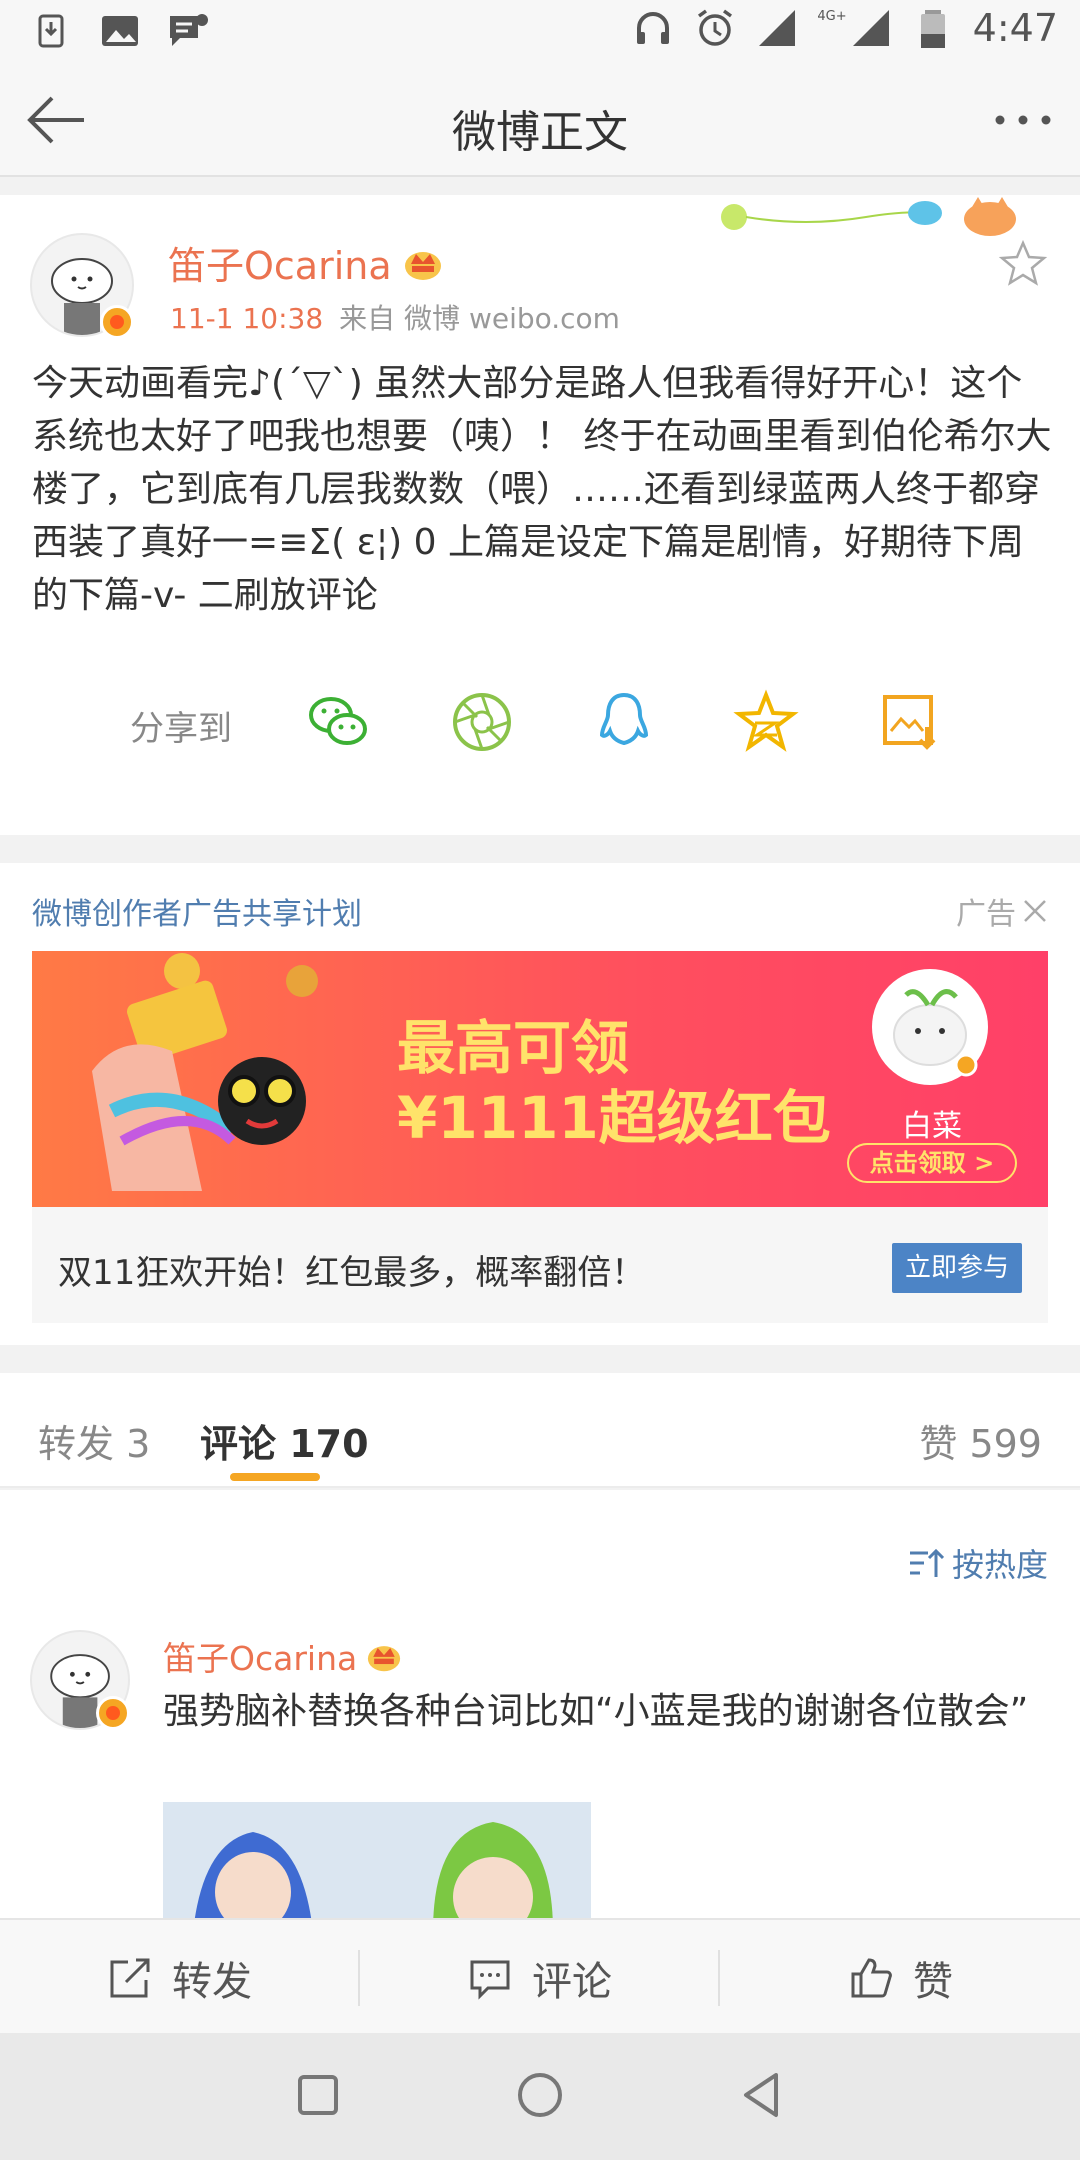  Describe the element at coordinates (482, 722) in the screenshot. I see `moments-icon` at that location.